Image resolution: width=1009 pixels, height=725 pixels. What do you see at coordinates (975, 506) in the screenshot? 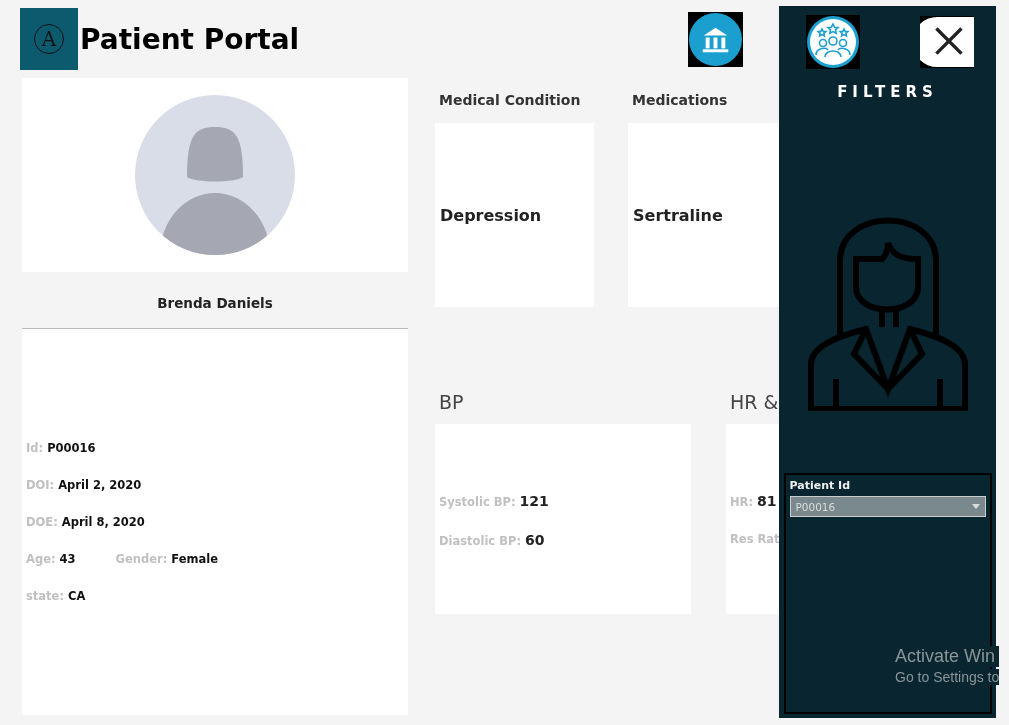
I see `caret-icon` at bounding box center [975, 506].